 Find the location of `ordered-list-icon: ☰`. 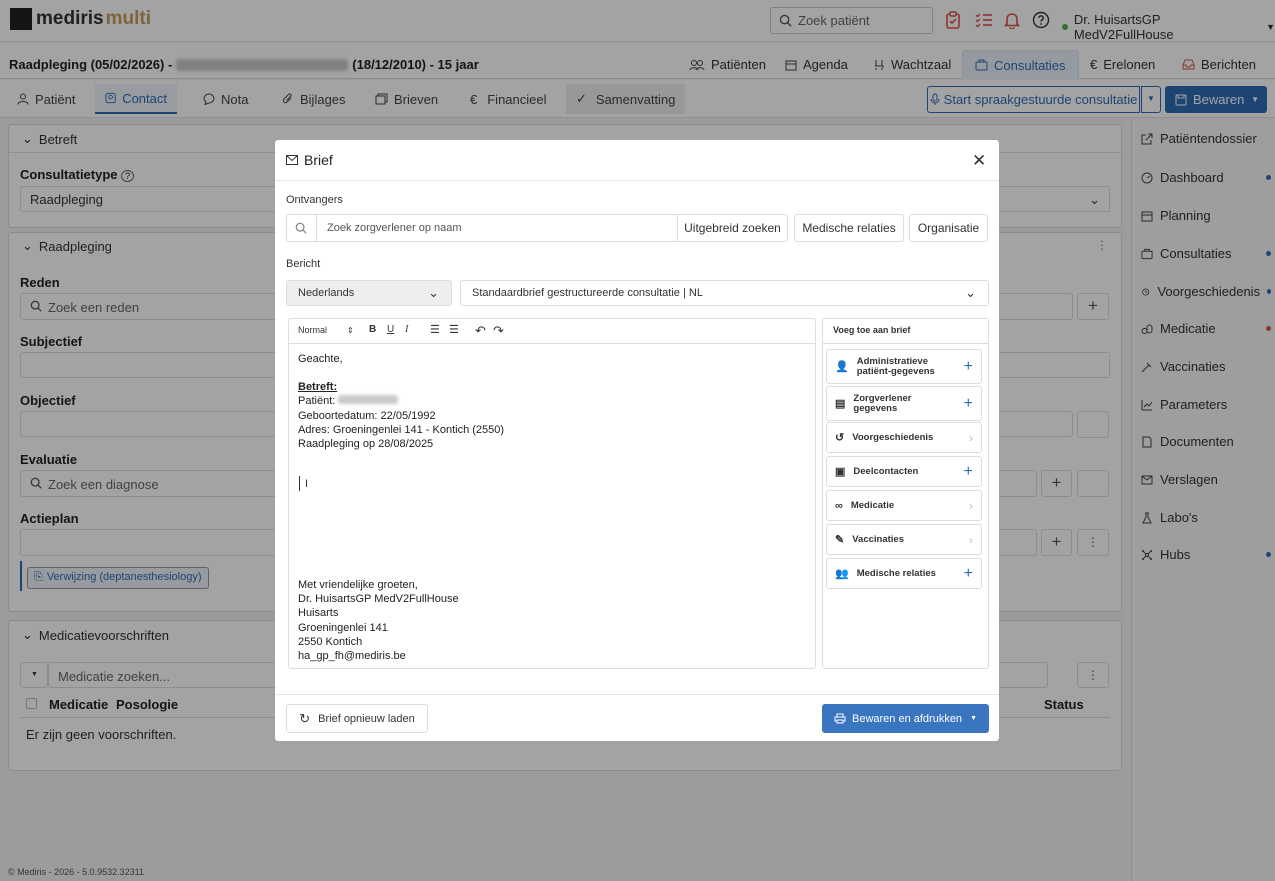

ordered-list-icon: ☰ is located at coordinates (435, 329).